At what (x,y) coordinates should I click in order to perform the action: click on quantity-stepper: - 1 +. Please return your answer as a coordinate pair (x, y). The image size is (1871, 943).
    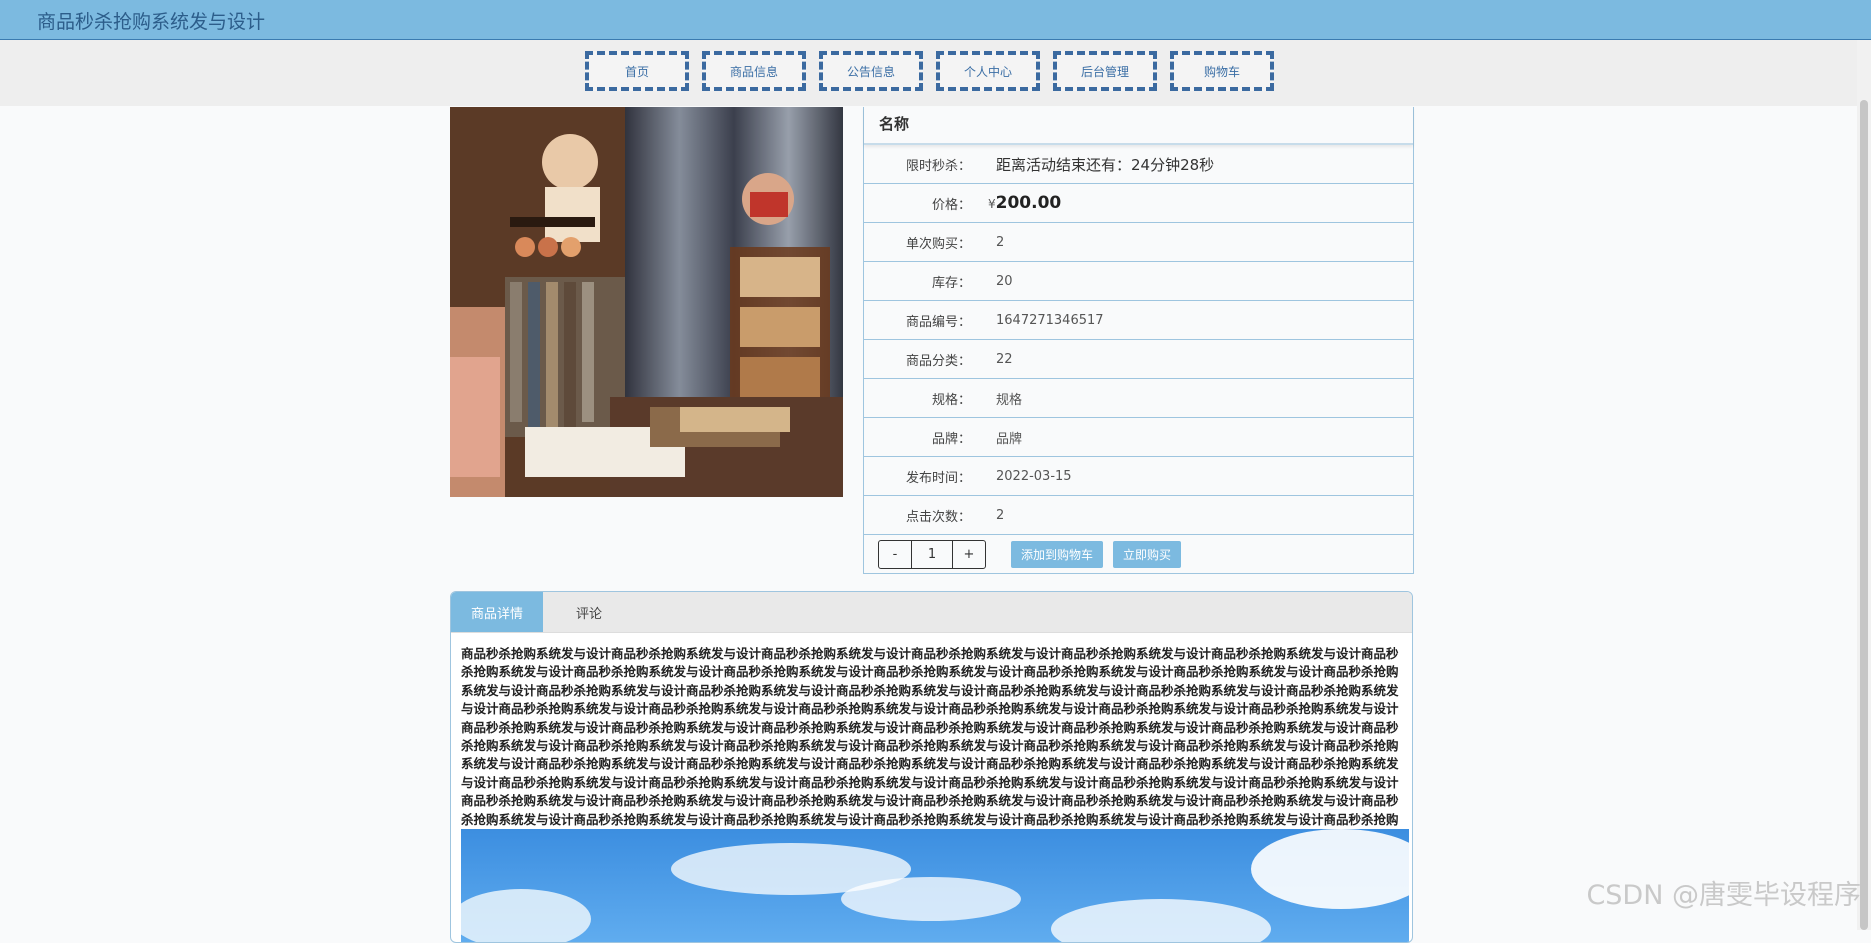
    Looking at the image, I should click on (932, 554).